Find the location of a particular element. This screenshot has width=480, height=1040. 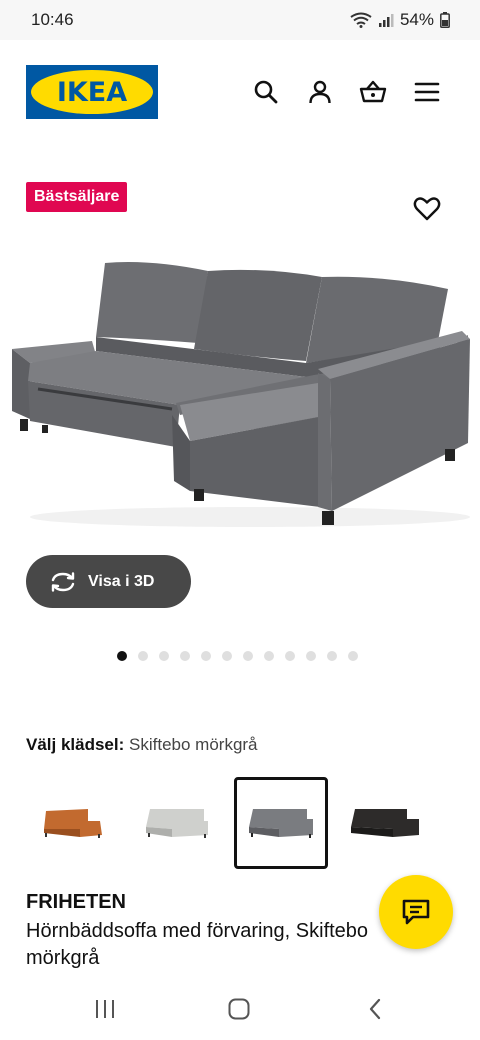

fabric-value: Skiftebo mörkgrå is located at coordinates (193, 744).